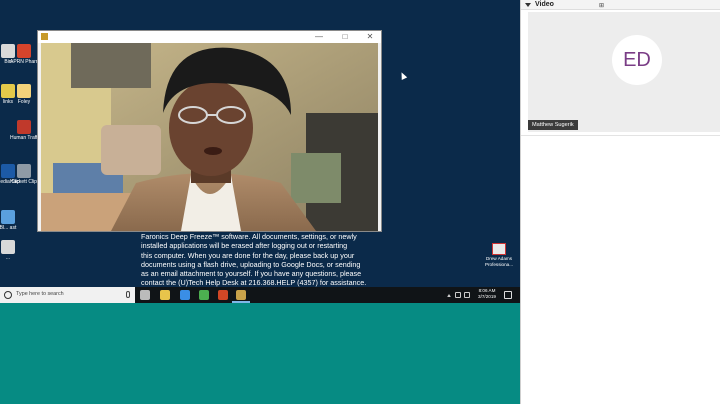 This screenshot has width=720, height=404. What do you see at coordinates (553, 125) in the screenshot?
I see `participant-name-label: Matthew Sugerik` at bounding box center [553, 125].